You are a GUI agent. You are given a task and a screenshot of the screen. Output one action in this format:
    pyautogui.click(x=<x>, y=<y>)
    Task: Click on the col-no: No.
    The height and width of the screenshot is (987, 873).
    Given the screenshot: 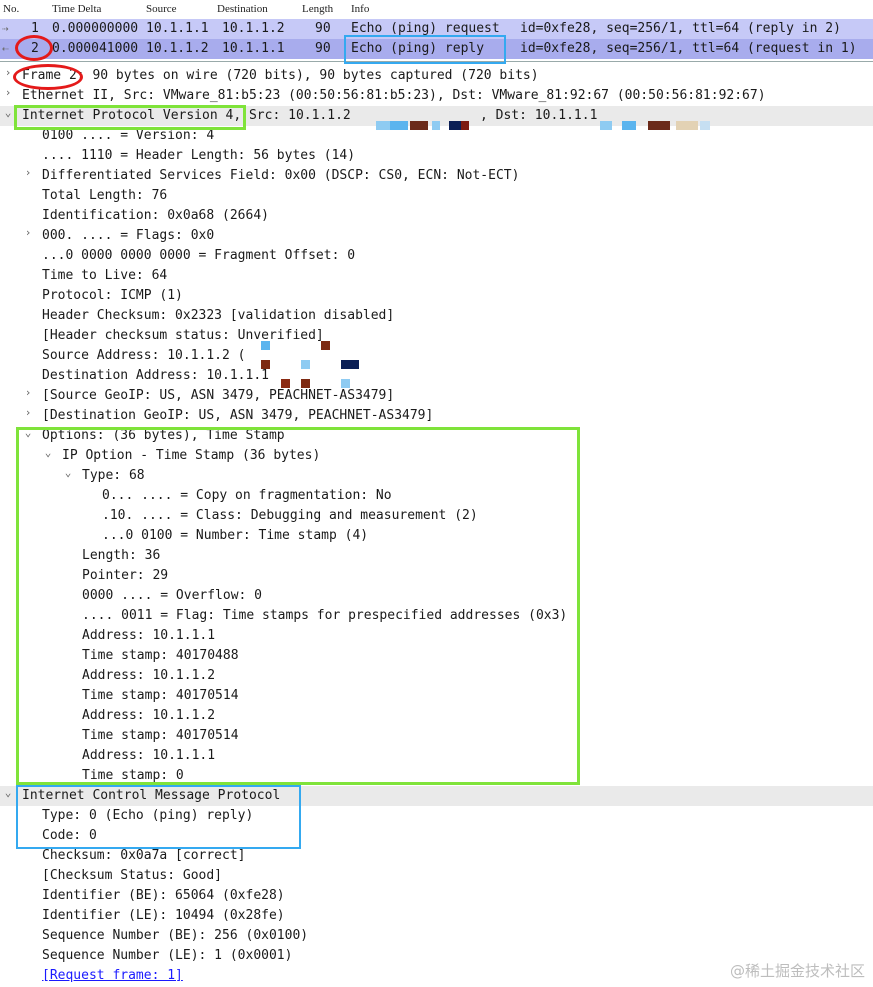 What is the action you would take?
    pyautogui.click(x=11, y=9)
    